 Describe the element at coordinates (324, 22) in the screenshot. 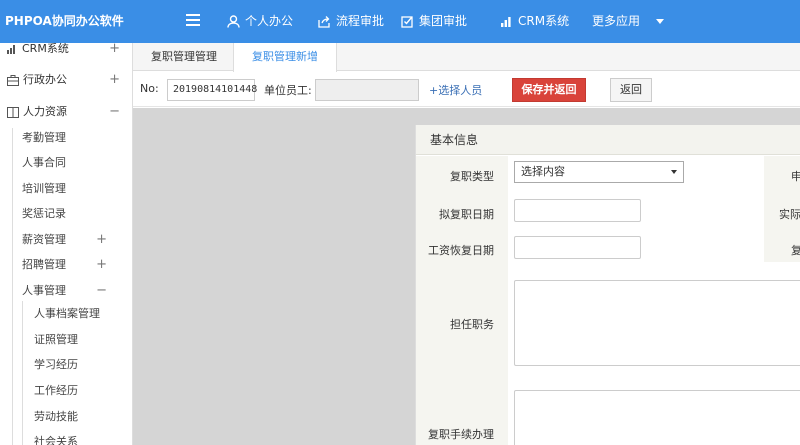

I see `share-icon` at that location.